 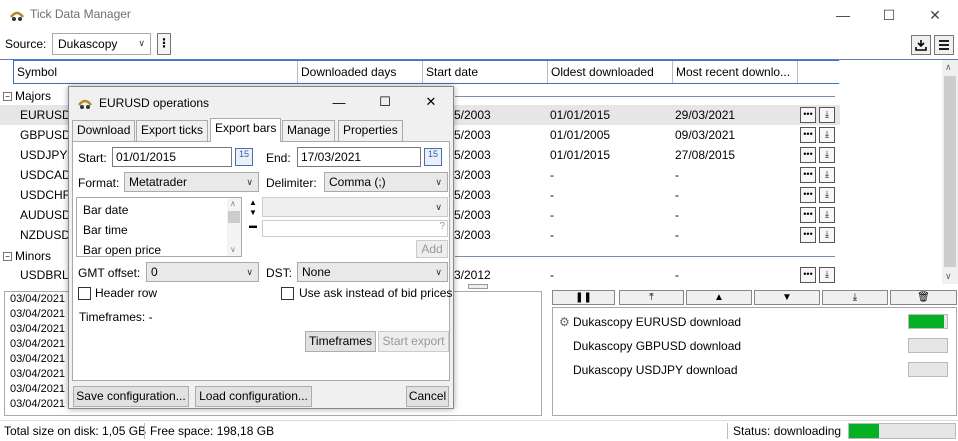 What do you see at coordinates (442, 226) in the screenshot?
I see `help-icon: ?` at bounding box center [442, 226].